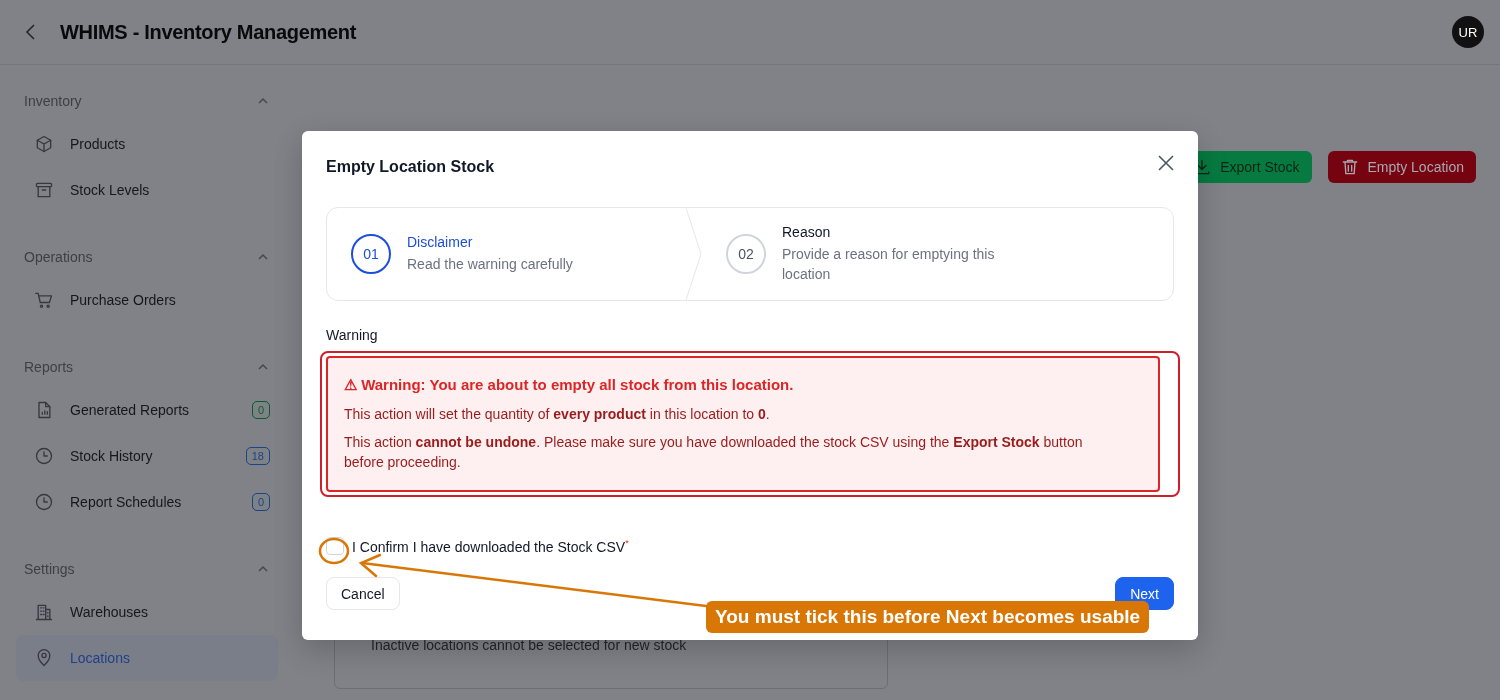  What do you see at coordinates (49, 367) in the screenshot?
I see `section-title: Reports` at bounding box center [49, 367].